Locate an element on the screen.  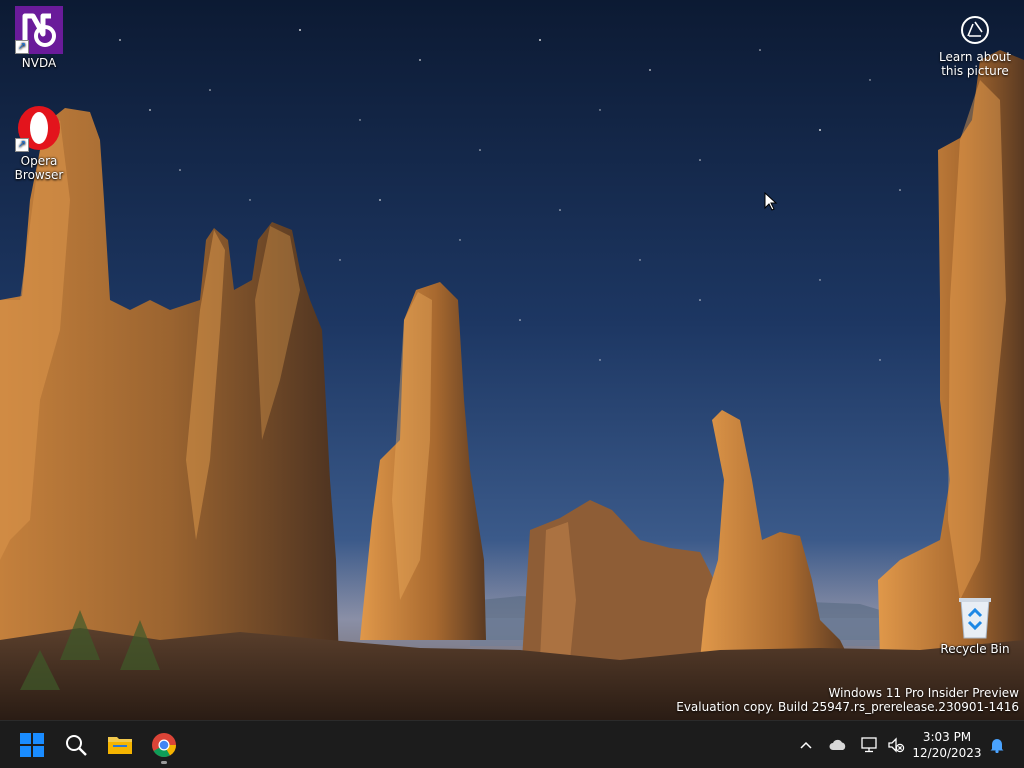
file-explorer-button is located at coordinates (120, 745).